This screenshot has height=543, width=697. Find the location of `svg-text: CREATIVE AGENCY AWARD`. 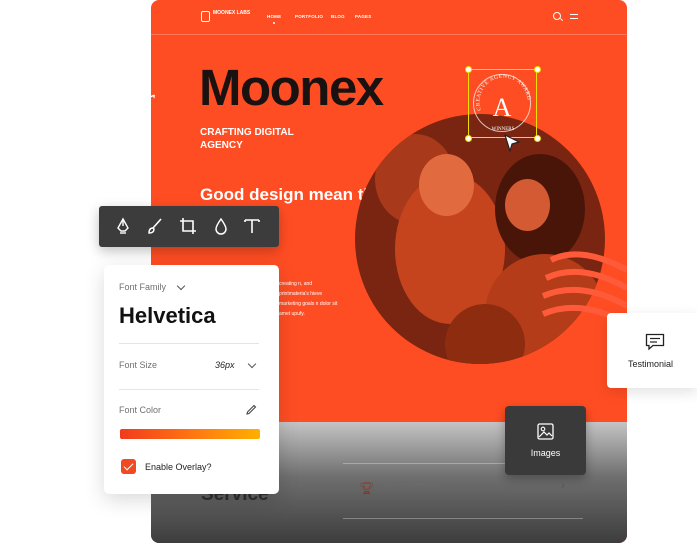

svg-text: CREATIVE AGENCY AWARD is located at coordinates (503, 93).